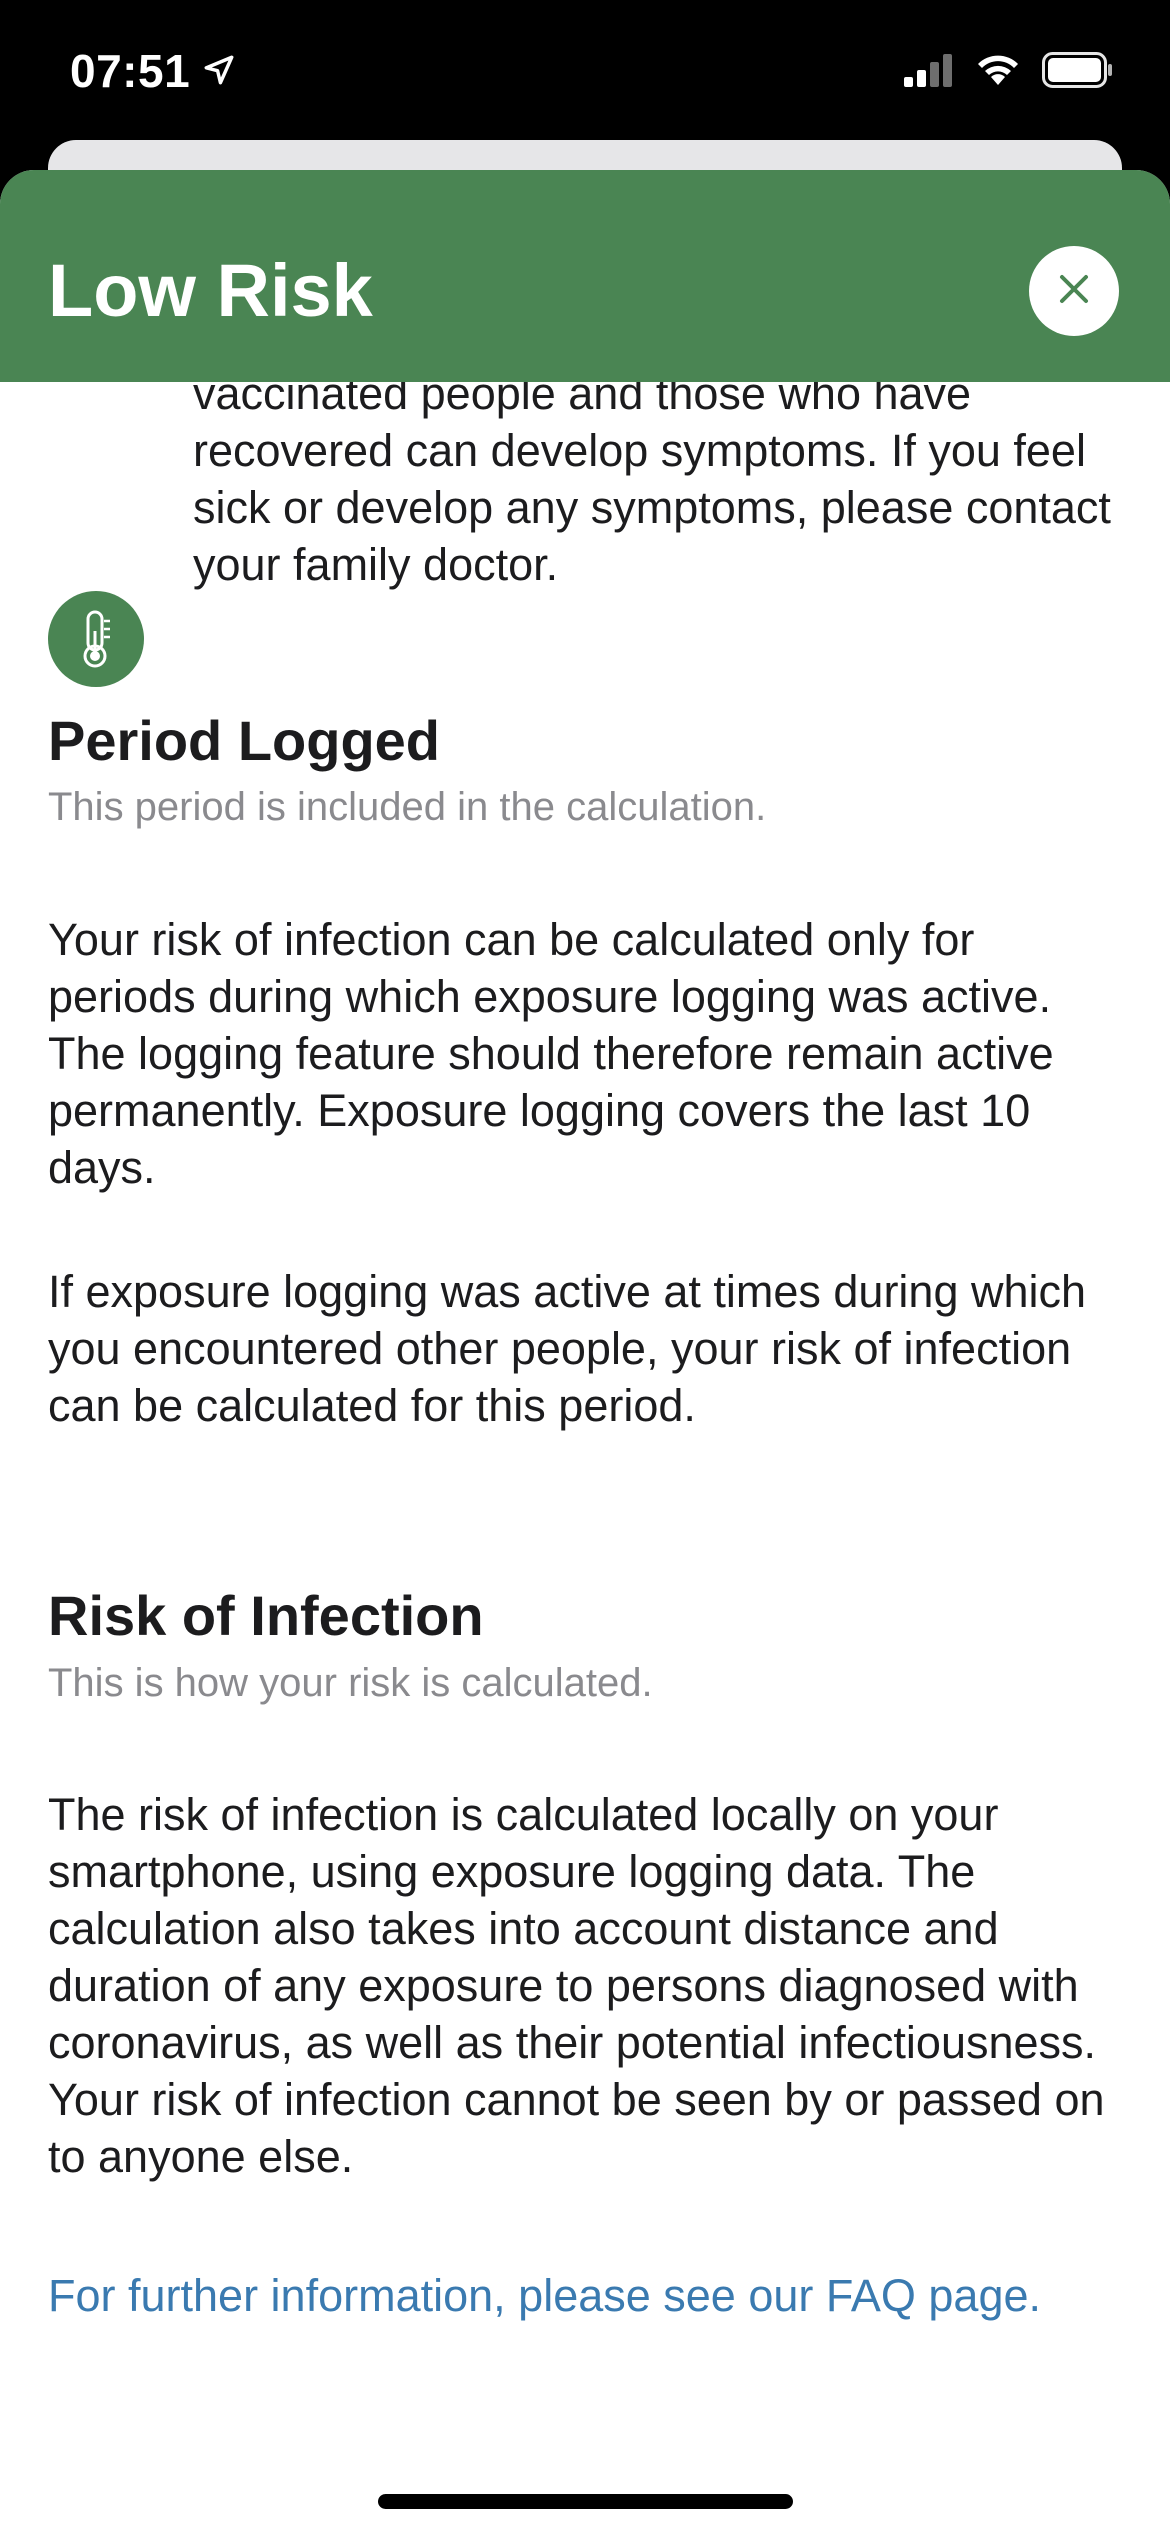  Describe the element at coordinates (219, 71) in the screenshot. I see `location-arrow-icon` at that location.